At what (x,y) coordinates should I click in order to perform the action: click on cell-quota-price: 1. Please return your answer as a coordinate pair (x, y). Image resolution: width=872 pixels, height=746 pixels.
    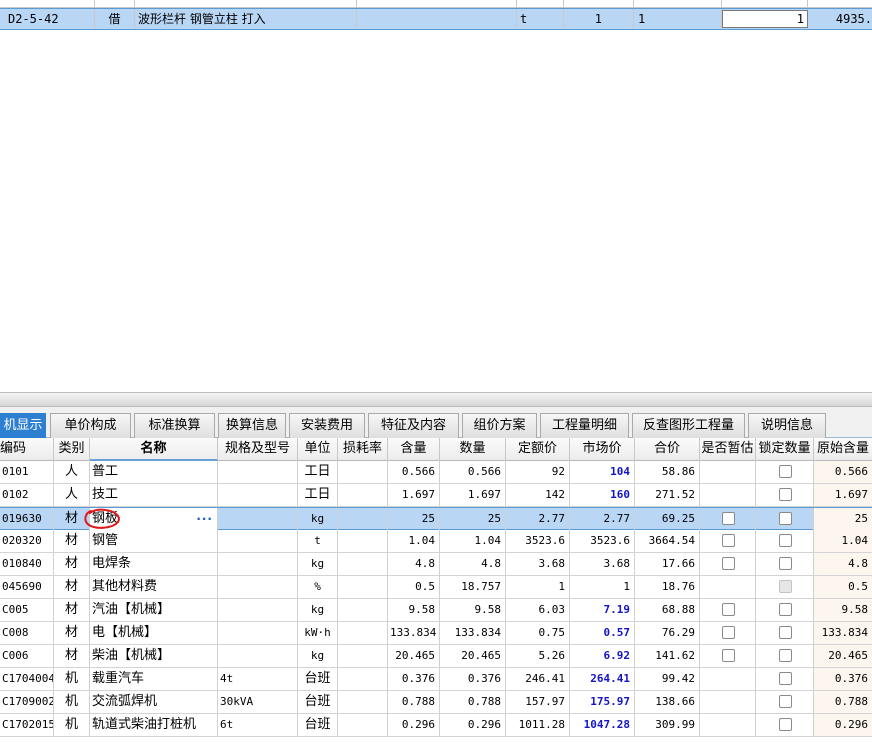
    Looking at the image, I should click on (538, 587).